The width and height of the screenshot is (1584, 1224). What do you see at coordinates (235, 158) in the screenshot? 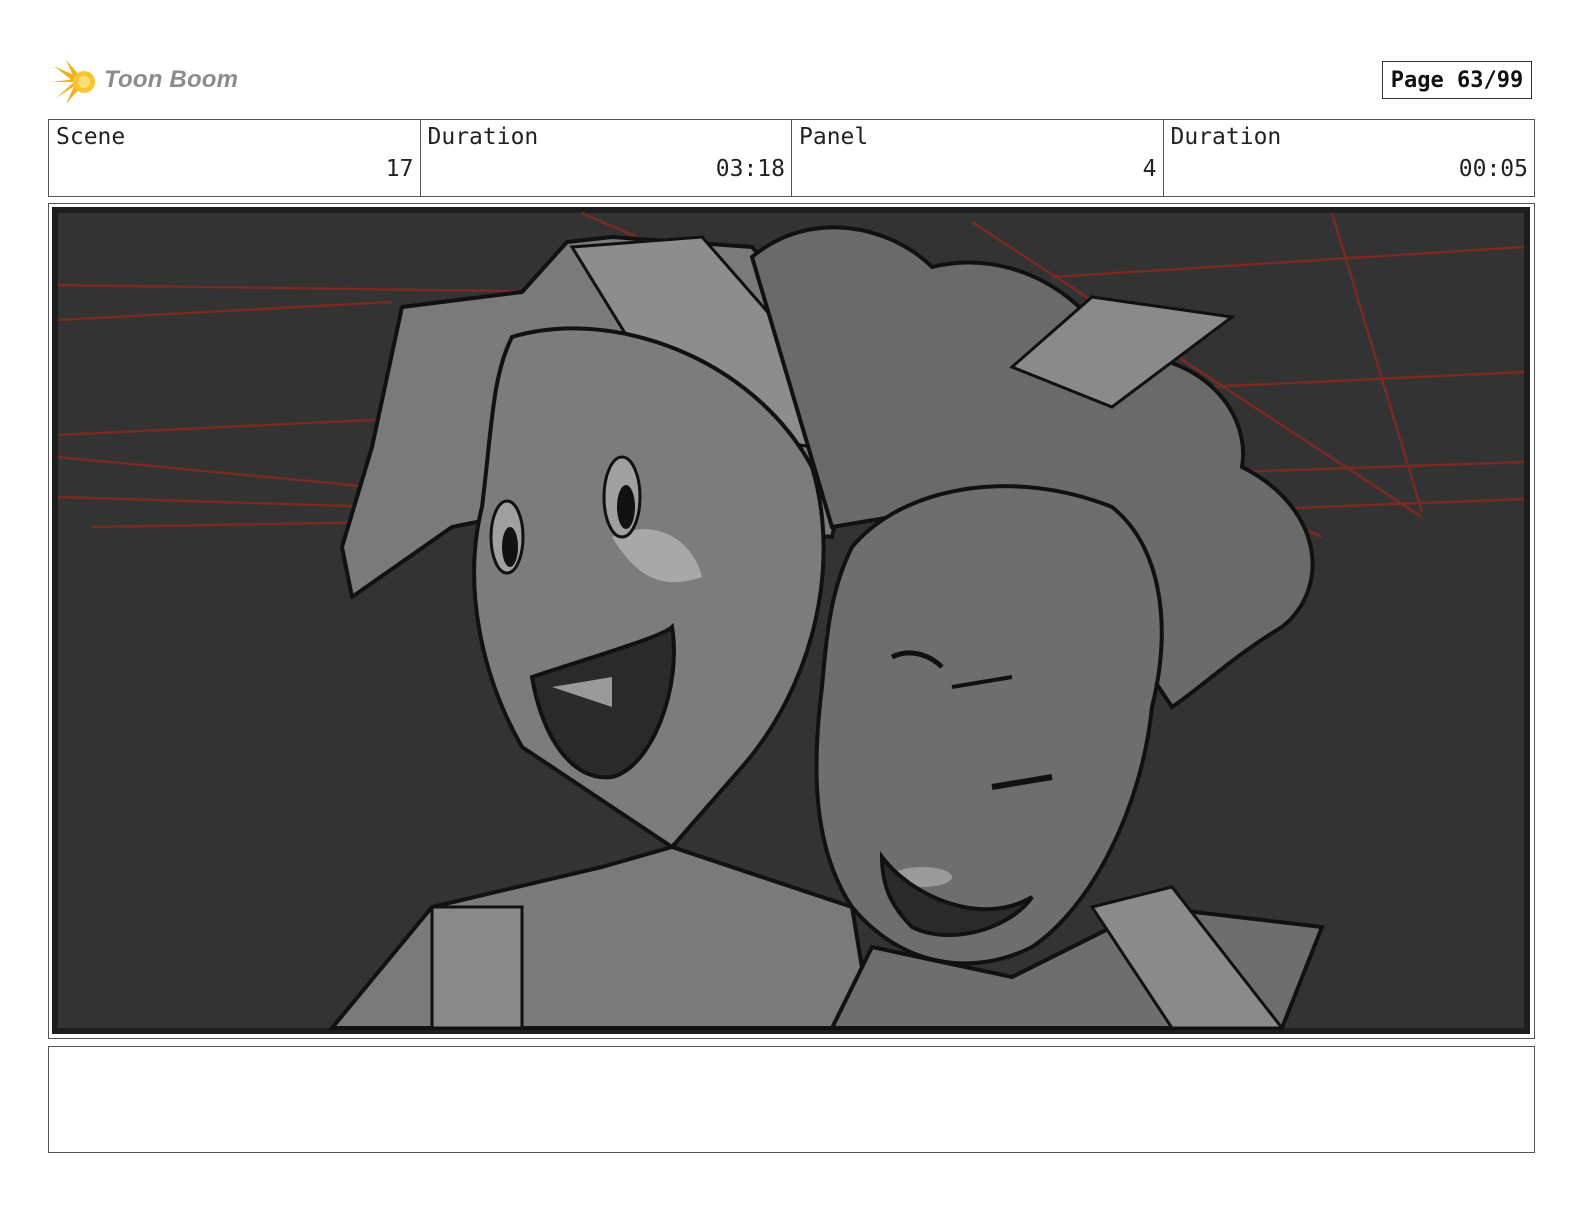
I see `scene-cell: Scene 17` at bounding box center [235, 158].